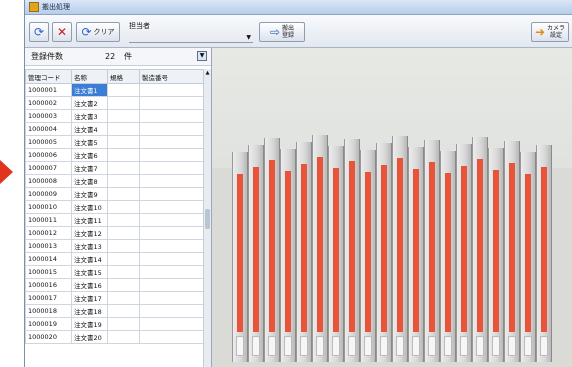  I want to click on table-row: 1000017 注文書17, so click(114, 298).